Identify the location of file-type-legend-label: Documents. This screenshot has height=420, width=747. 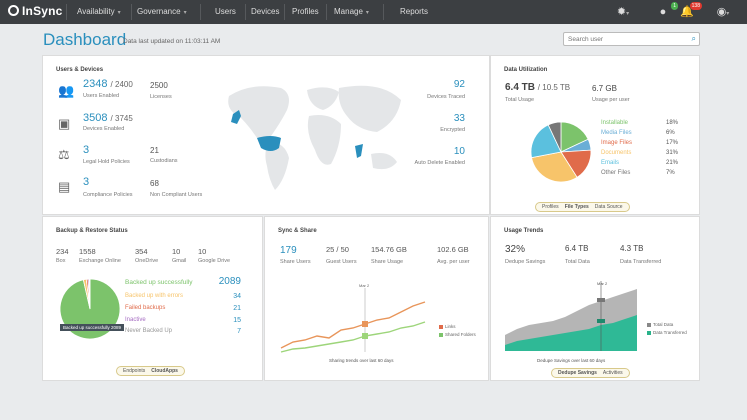
(616, 153).